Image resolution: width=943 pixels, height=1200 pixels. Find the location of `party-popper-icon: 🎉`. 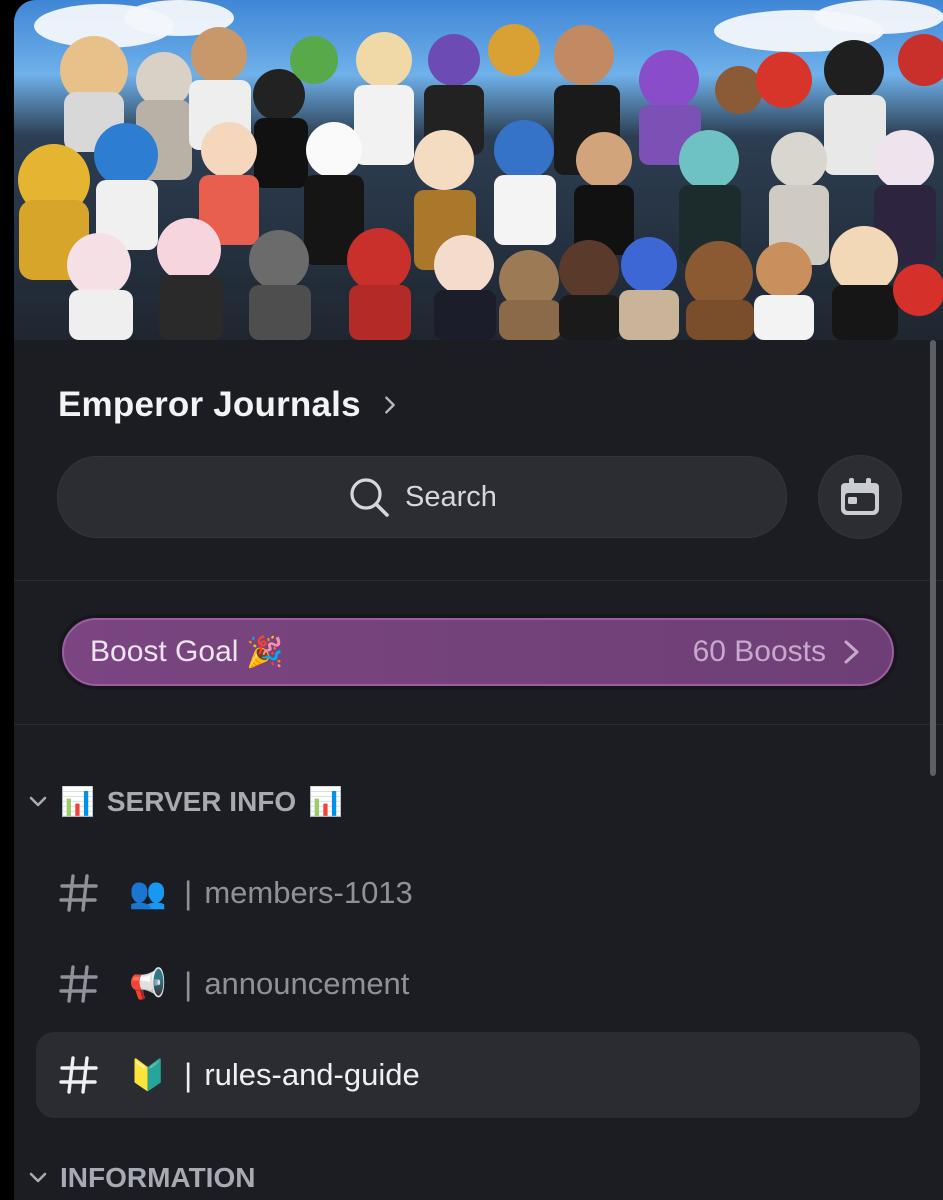

party-popper-icon: 🎉 is located at coordinates (265, 652).